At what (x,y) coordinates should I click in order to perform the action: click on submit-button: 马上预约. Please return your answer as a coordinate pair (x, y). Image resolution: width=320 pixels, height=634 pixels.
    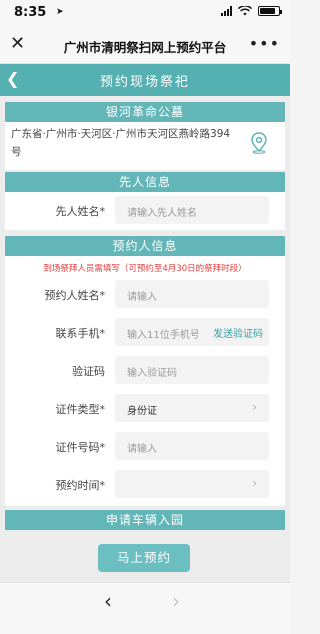
    Looking at the image, I should click on (144, 558).